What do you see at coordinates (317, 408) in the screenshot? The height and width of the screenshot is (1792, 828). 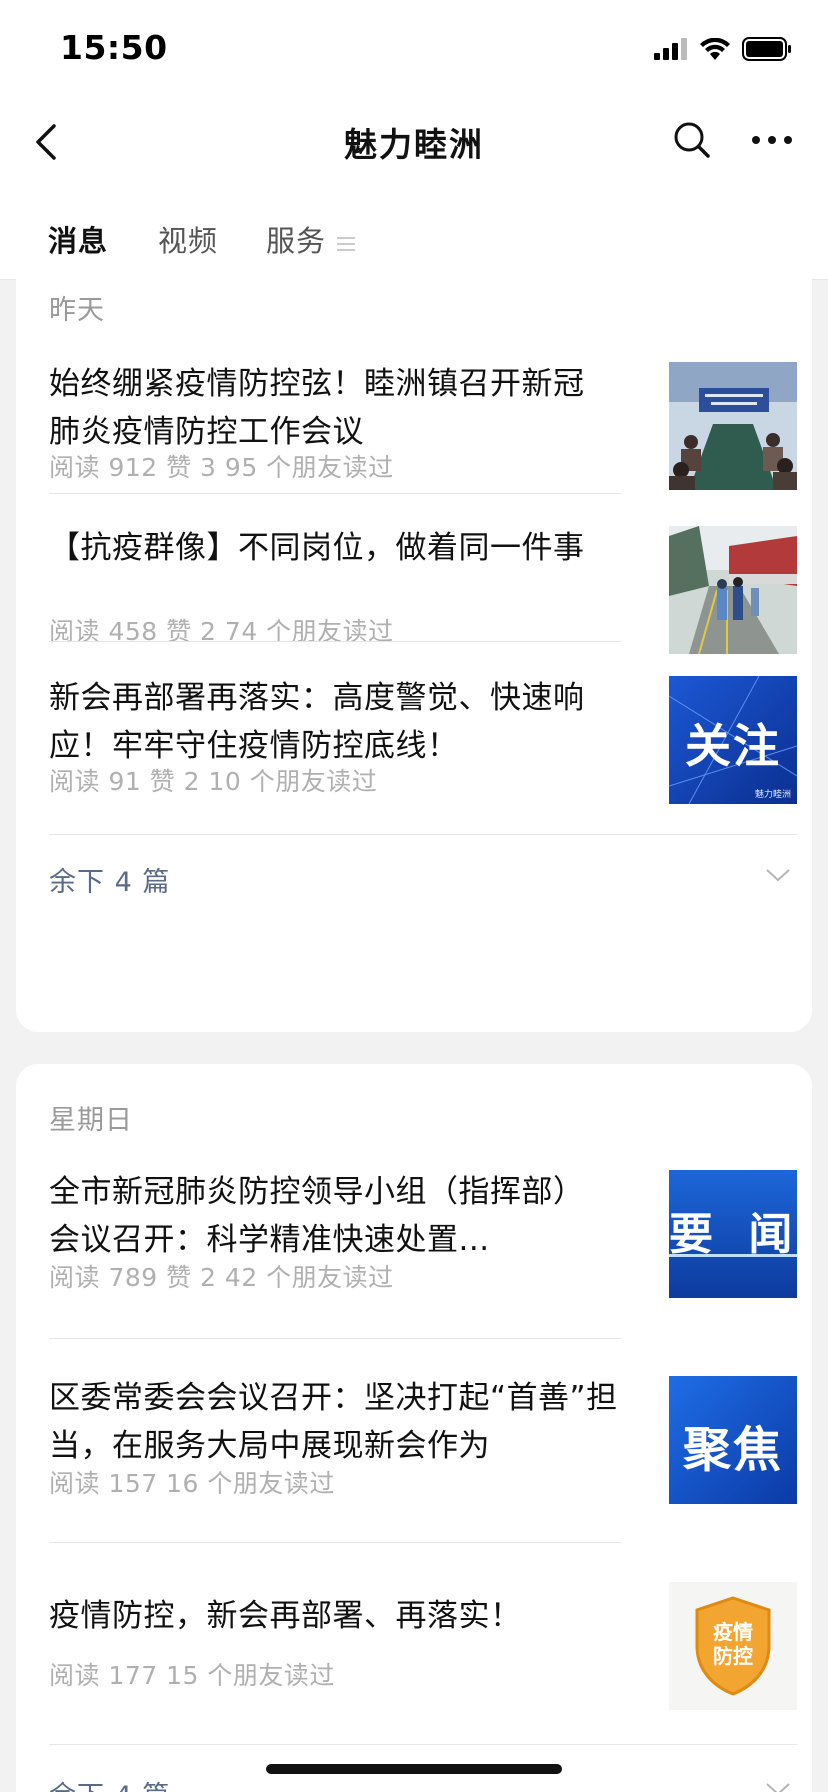 I see `article-title: 始终绷紧疫情防控弦！睦洲镇召开新冠肺炎疫情防控工作会议` at bounding box center [317, 408].